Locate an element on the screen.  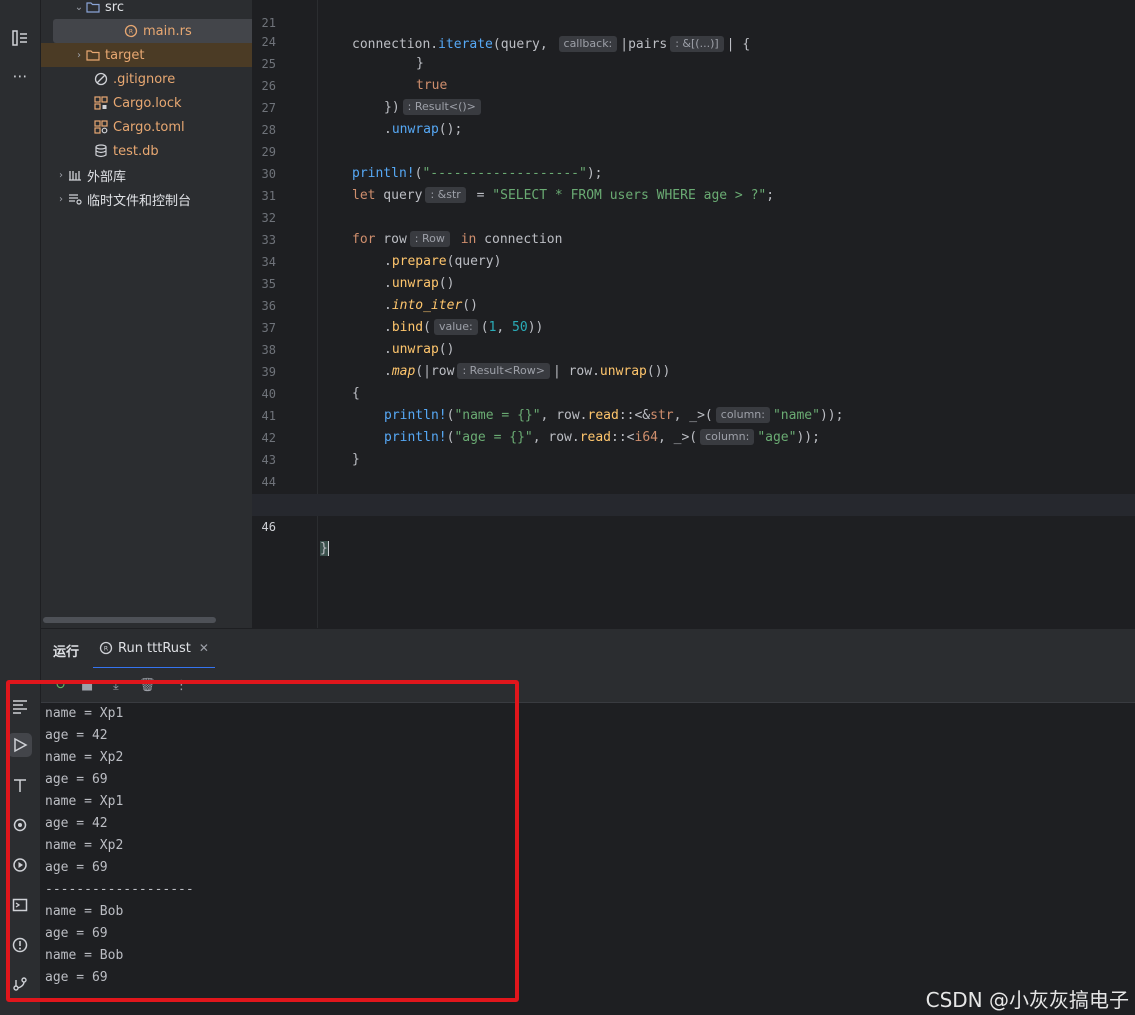
run-panel-title: 运行 is located at coordinates (66, 652).